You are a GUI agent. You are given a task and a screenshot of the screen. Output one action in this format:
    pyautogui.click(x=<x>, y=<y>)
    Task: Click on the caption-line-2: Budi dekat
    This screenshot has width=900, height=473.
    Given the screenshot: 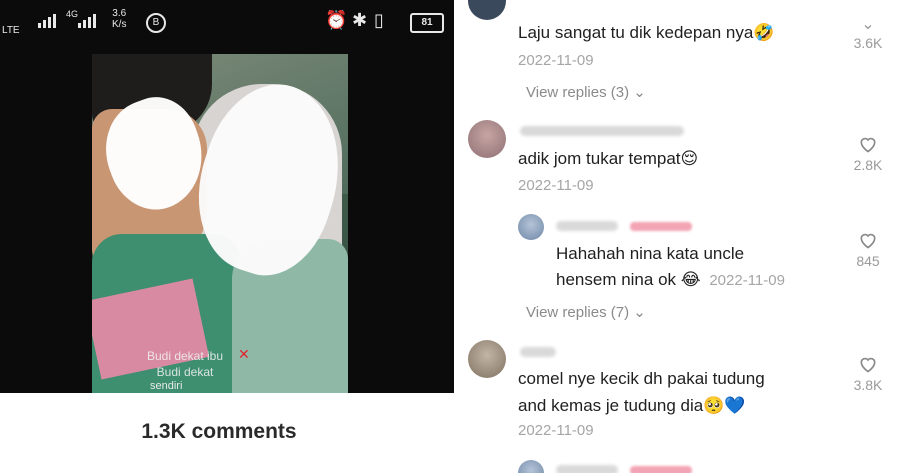 What is the action you would take?
    pyautogui.click(x=185, y=372)
    